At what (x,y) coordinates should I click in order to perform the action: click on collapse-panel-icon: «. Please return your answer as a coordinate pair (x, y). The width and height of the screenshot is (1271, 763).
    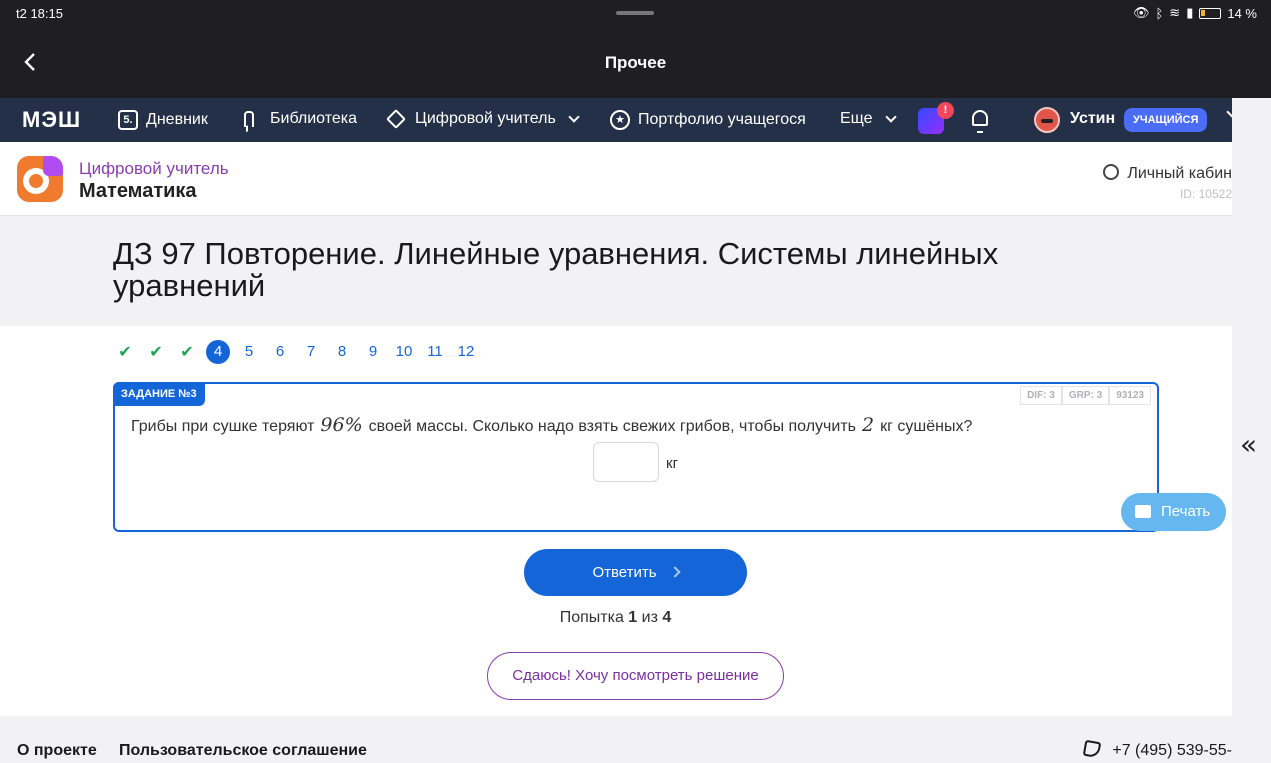
    Looking at the image, I should click on (1248, 444).